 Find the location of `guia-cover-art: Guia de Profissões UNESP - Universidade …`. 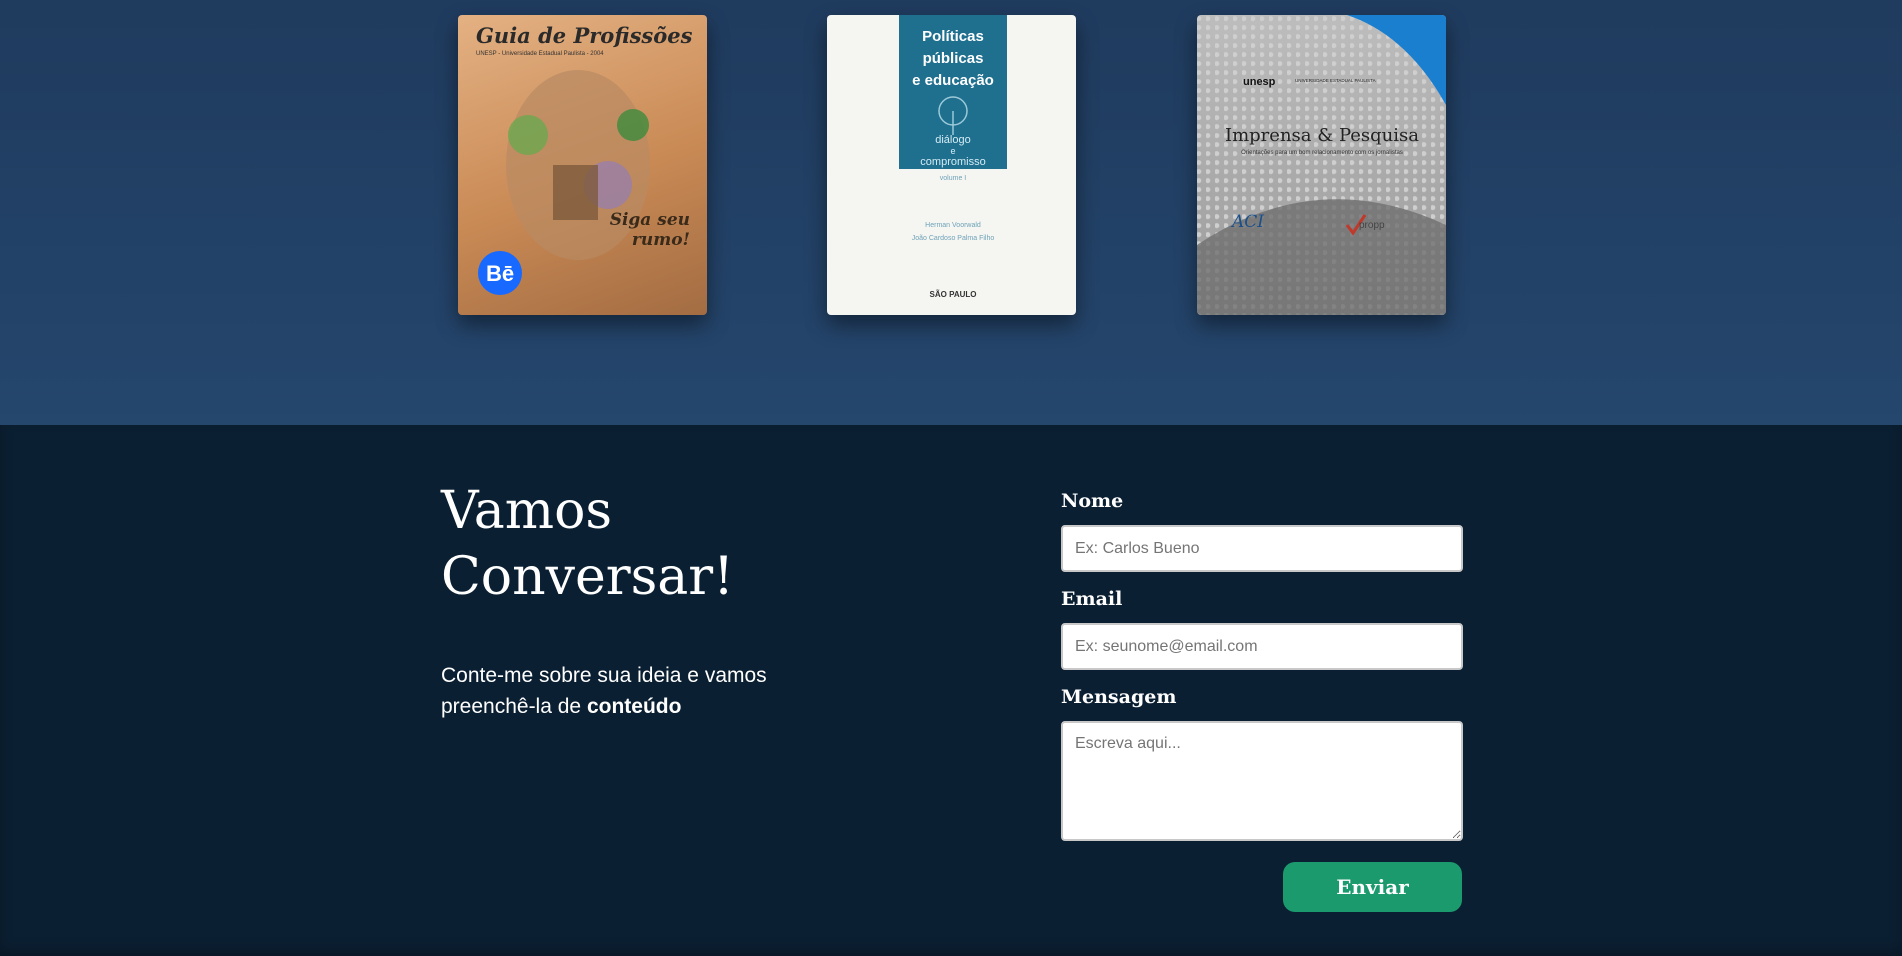

guia-cover-art: Guia de Profissões UNESP - Universidade … is located at coordinates (584, 159).